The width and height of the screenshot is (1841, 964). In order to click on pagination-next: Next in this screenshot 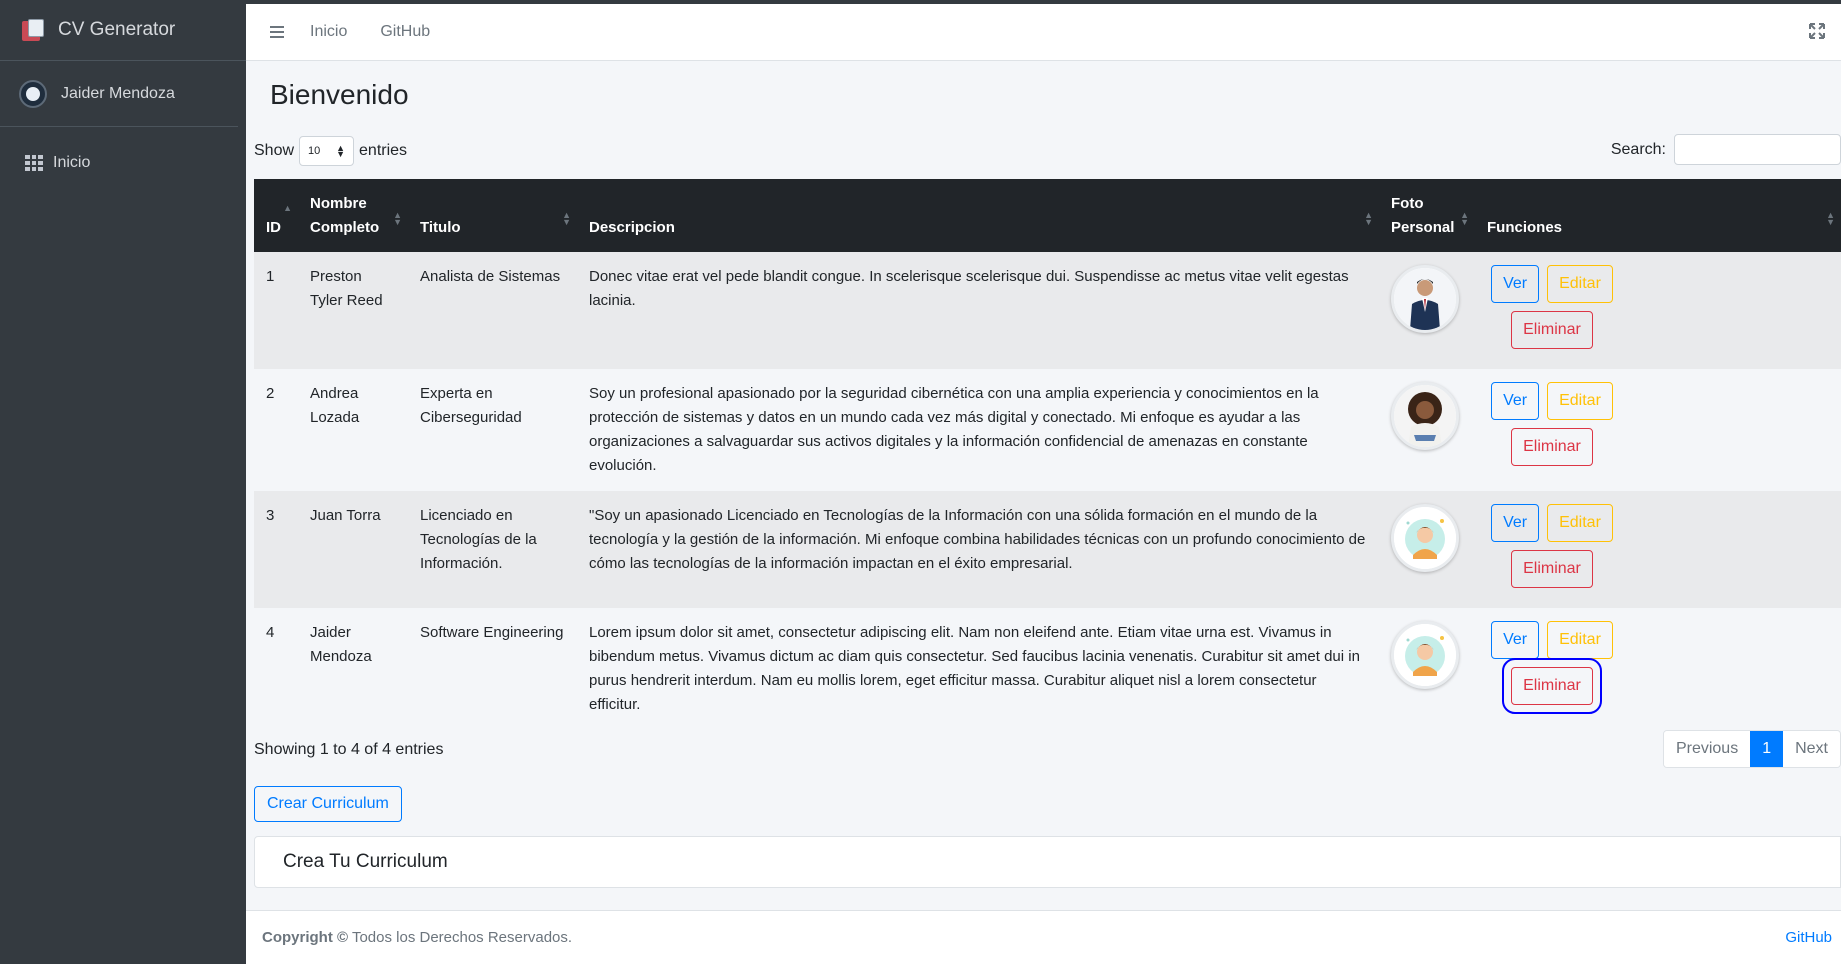, I will do `click(1811, 749)`.